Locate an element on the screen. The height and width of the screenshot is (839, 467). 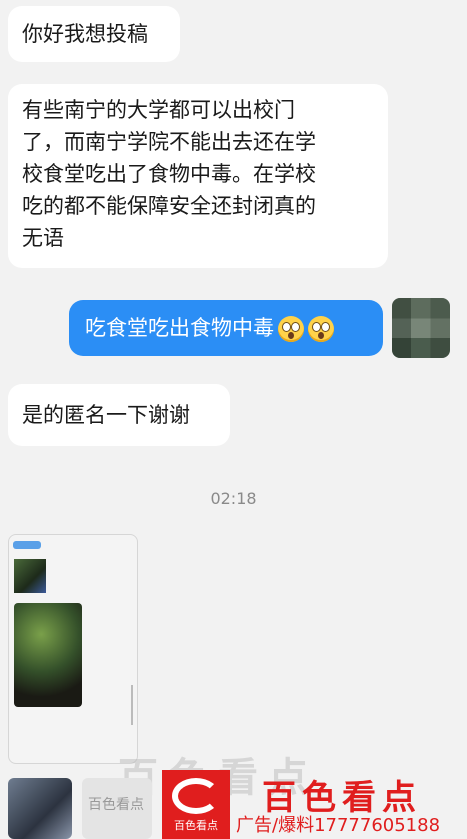
received-message-1: 你好我想投稿 is located at coordinates (94, 34).